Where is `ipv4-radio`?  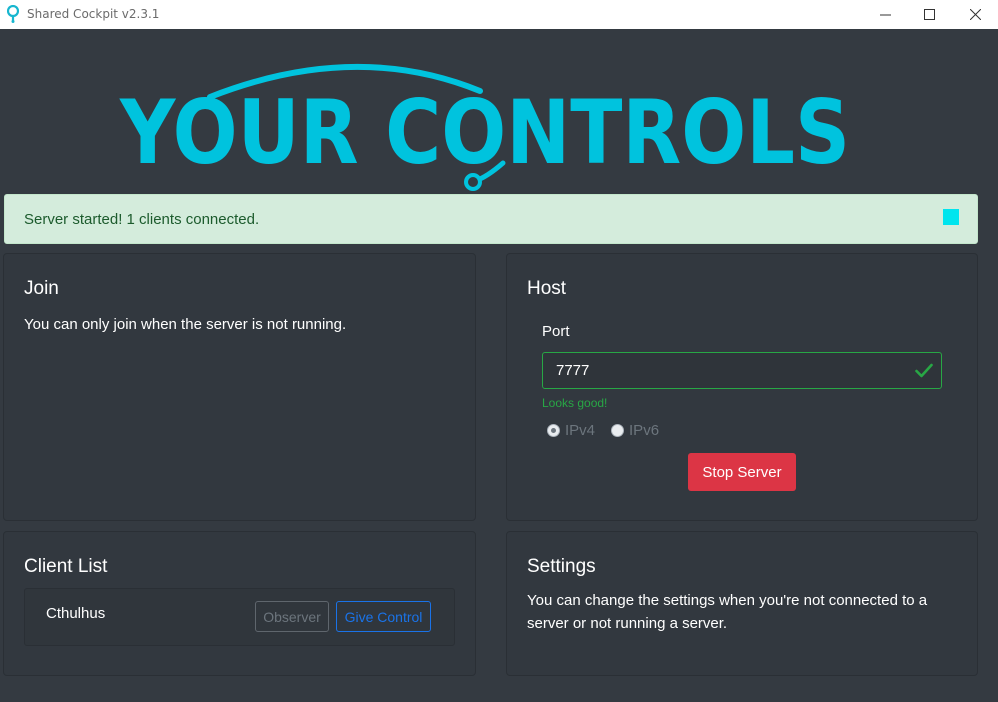
ipv4-radio is located at coordinates (553, 430).